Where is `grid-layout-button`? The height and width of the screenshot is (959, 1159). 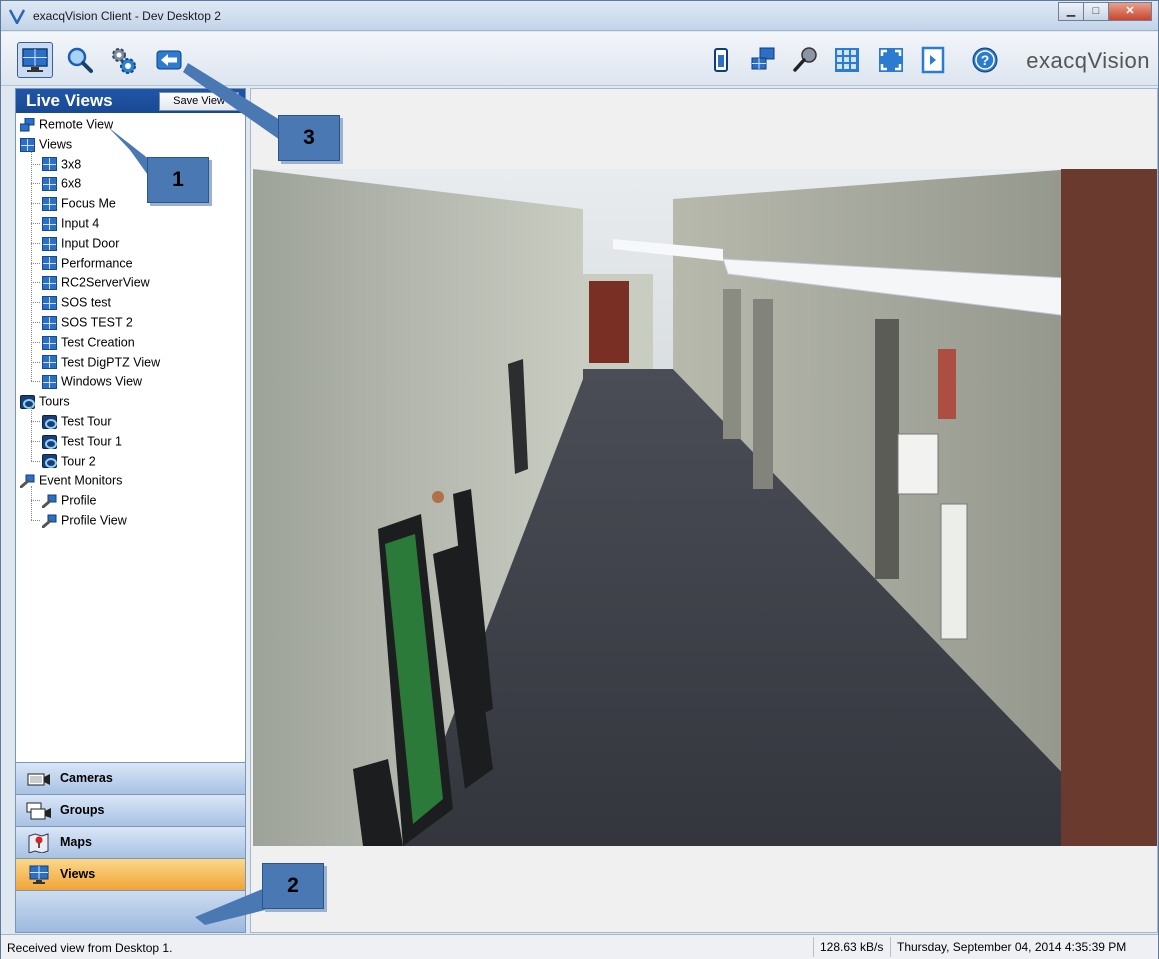 grid-layout-button is located at coordinates (847, 60).